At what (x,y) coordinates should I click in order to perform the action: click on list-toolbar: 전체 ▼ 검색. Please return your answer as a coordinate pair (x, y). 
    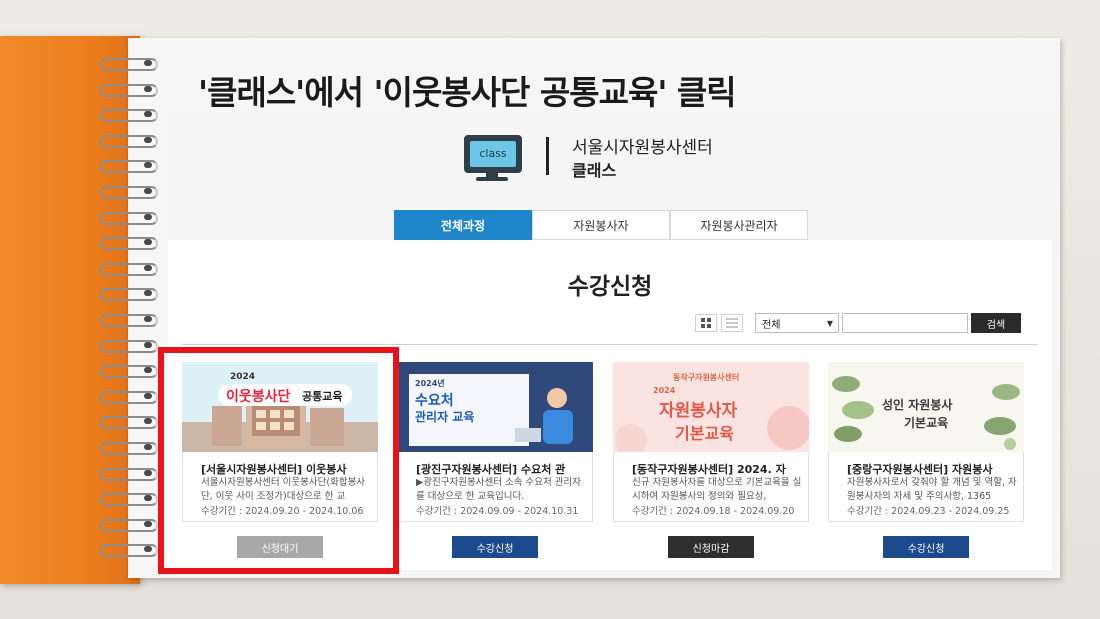
    Looking at the image, I should click on (858, 323).